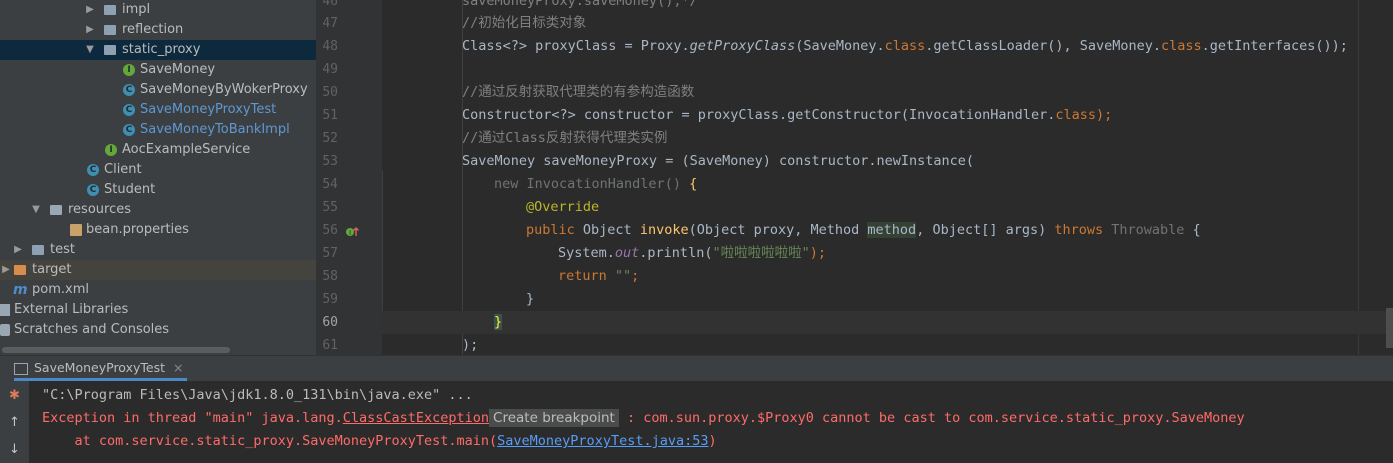  I want to click on tree-item-label: resources, so click(100, 209).